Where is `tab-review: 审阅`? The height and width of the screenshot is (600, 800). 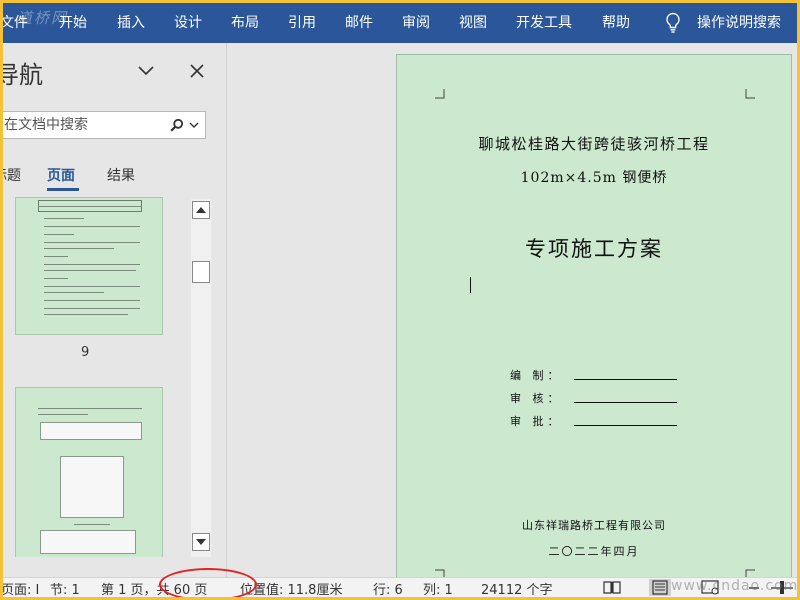
tab-review: 审阅 is located at coordinates (416, 23).